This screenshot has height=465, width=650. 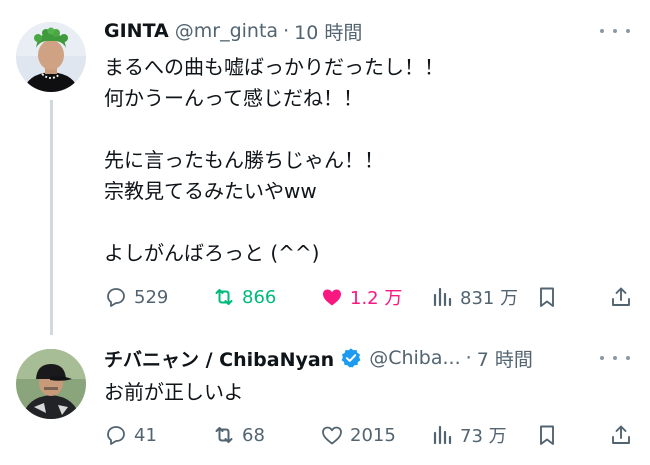 I want to click on author-handle: @mr_ginta, so click(x=226, y=31).